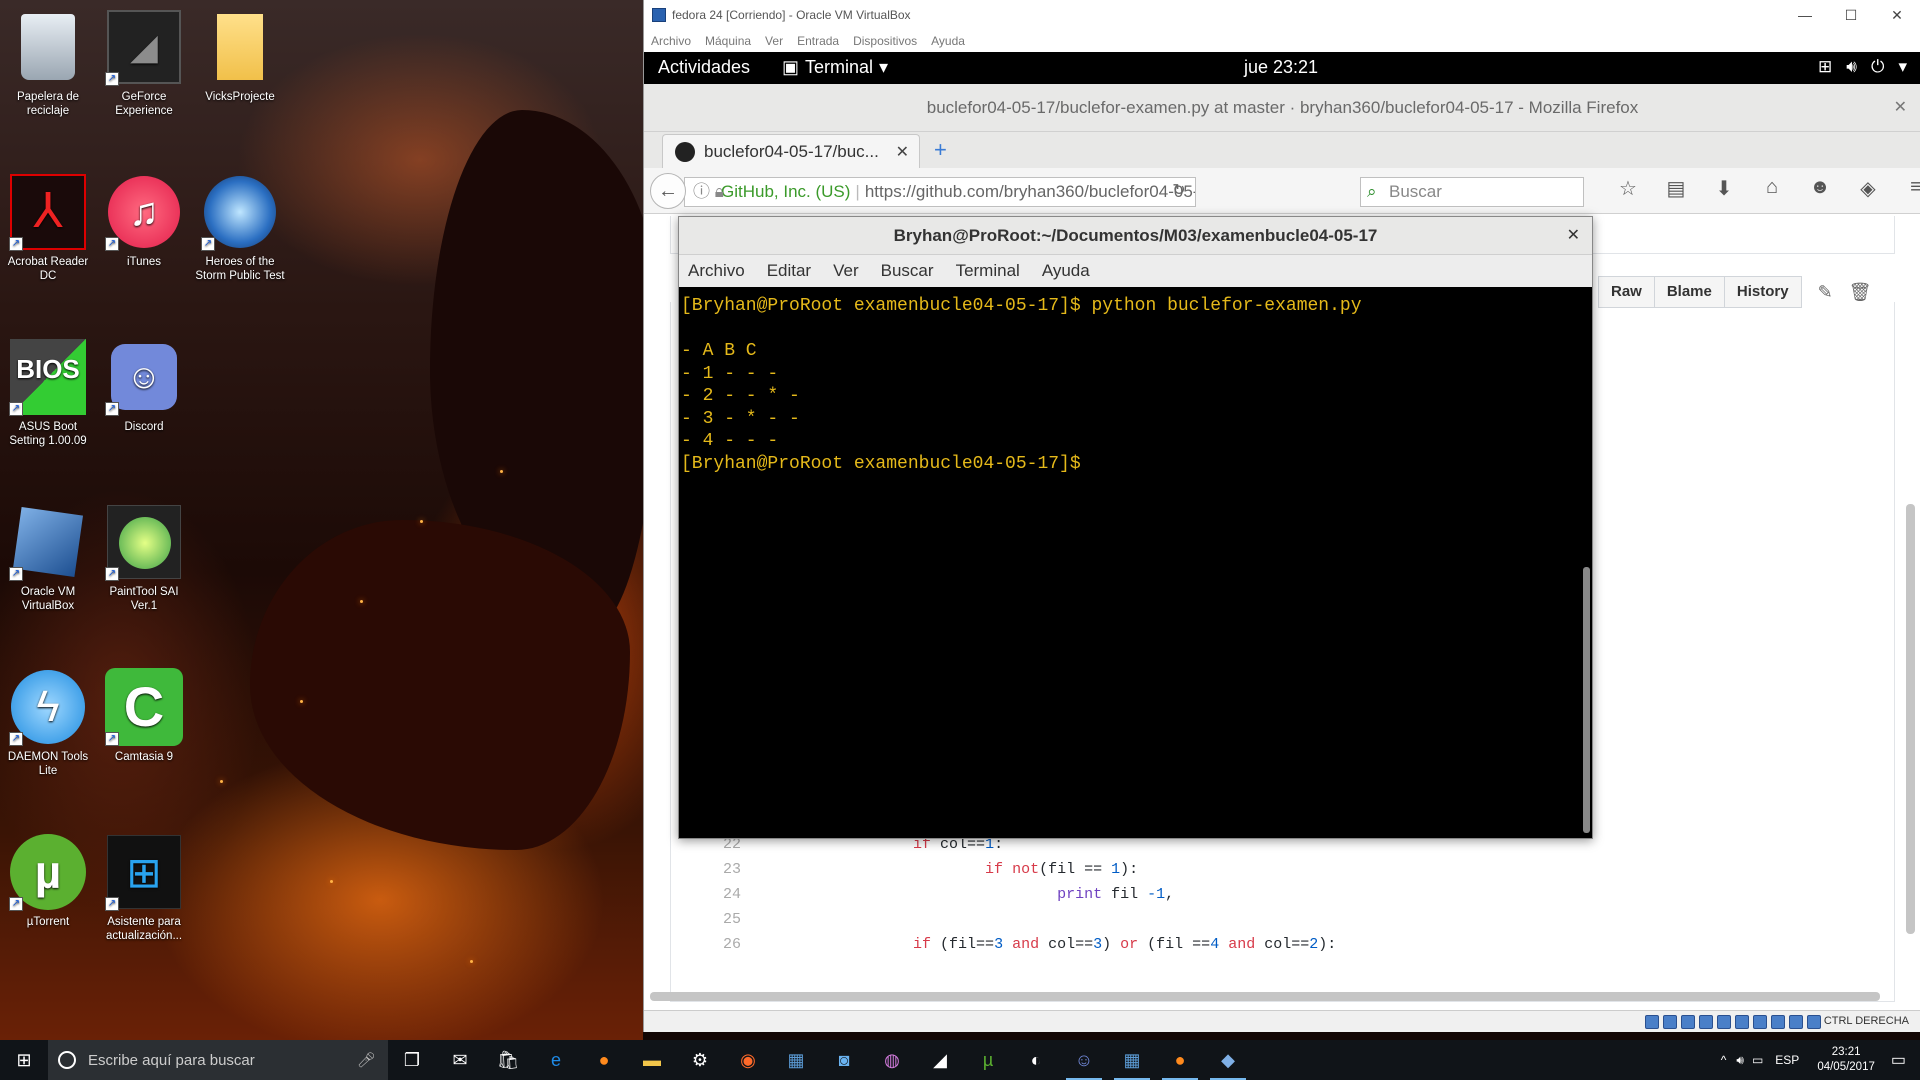 The height and width of the screenshot is (1080, 1920). What do you see at coordinates (1084, 1060) in the screenshot?
I see `discord-icon: ☺` at bounding box center [1084, 1060].